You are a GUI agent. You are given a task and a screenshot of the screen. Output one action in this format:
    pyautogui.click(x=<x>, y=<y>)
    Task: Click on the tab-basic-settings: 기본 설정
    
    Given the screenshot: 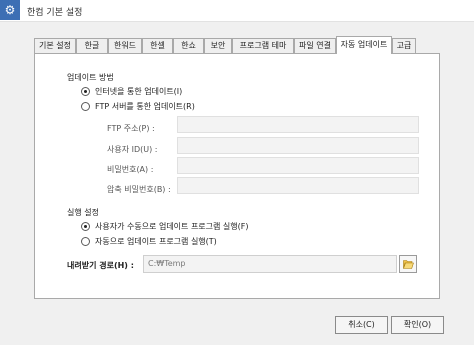 What is the action you would take?
    pyautogui.click(x=55, y=45)
    